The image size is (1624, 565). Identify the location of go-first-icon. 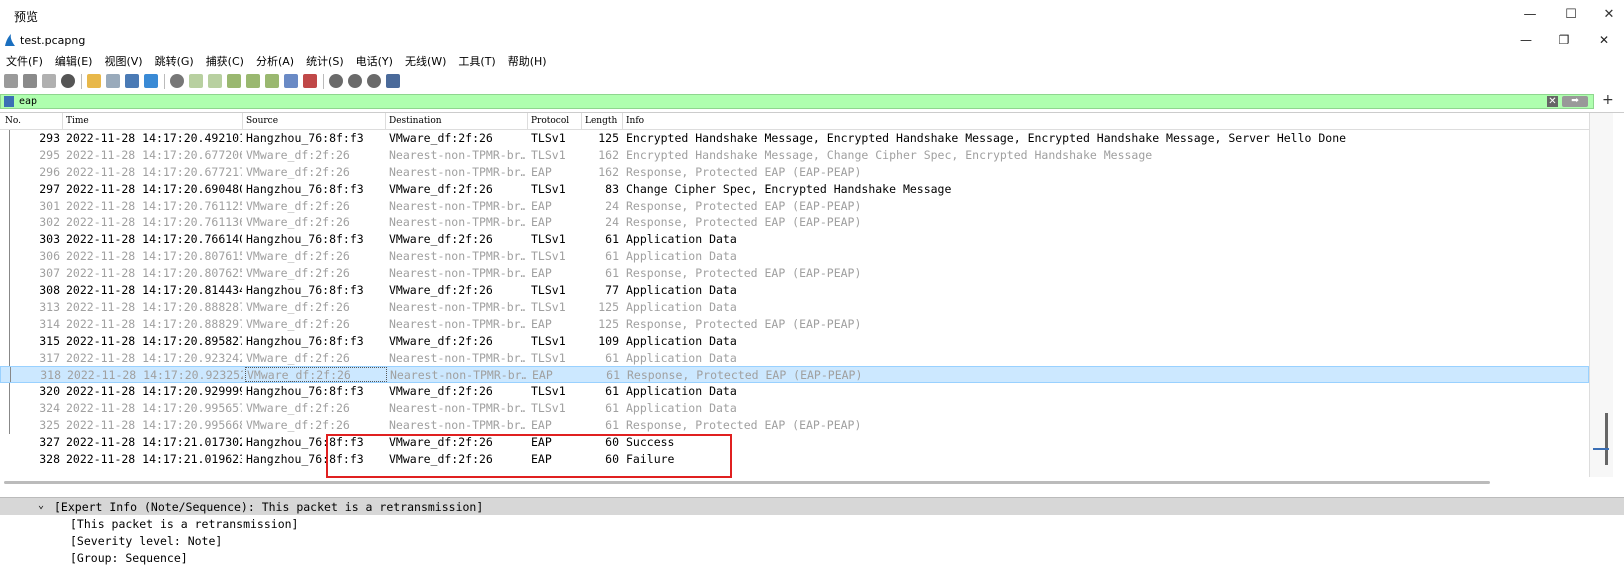
(253, 81).